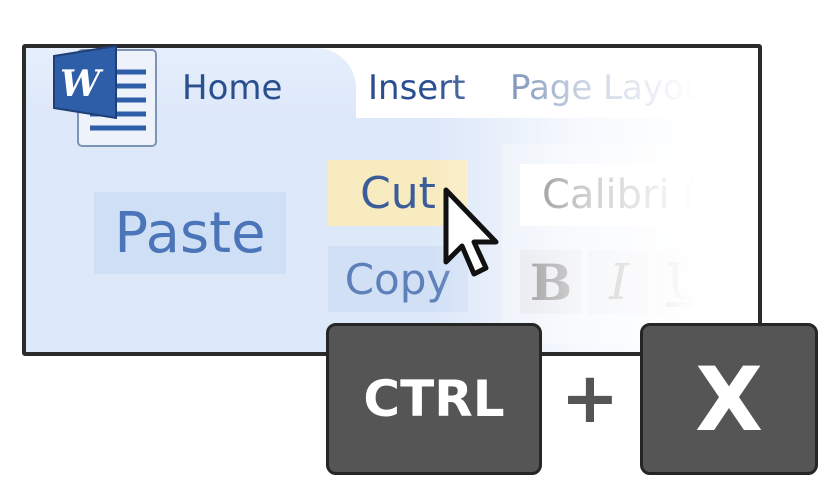 The height and width of the screenshot is (499, 840). Describe the element at coordinates (190, 233) in the screenshot. I see `paste-button: Paste` at that location.